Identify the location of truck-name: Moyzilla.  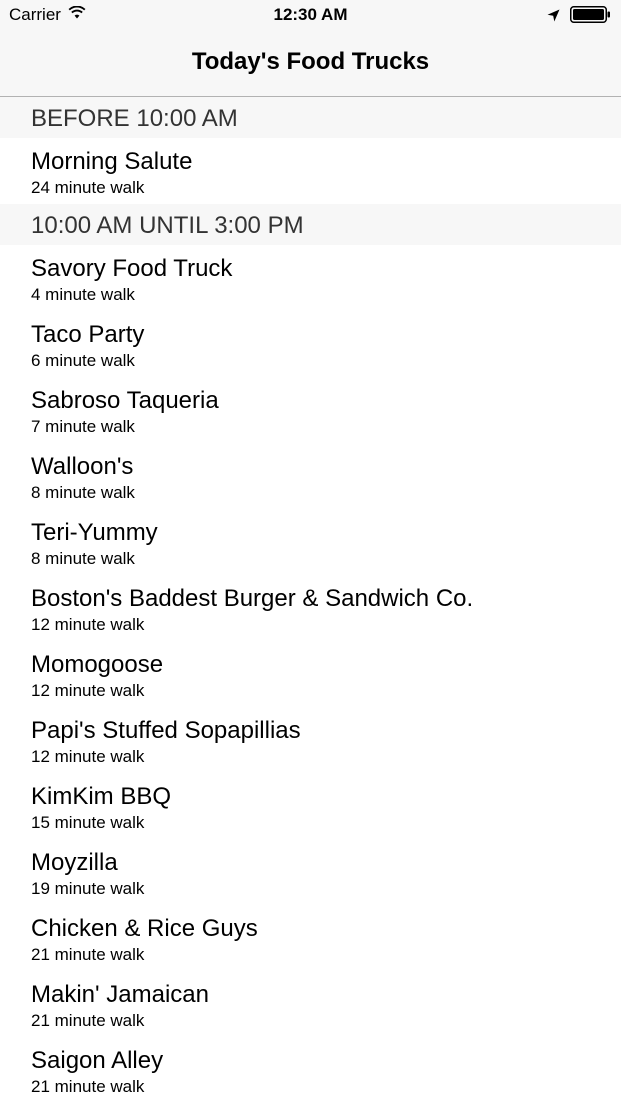
(74, 862).